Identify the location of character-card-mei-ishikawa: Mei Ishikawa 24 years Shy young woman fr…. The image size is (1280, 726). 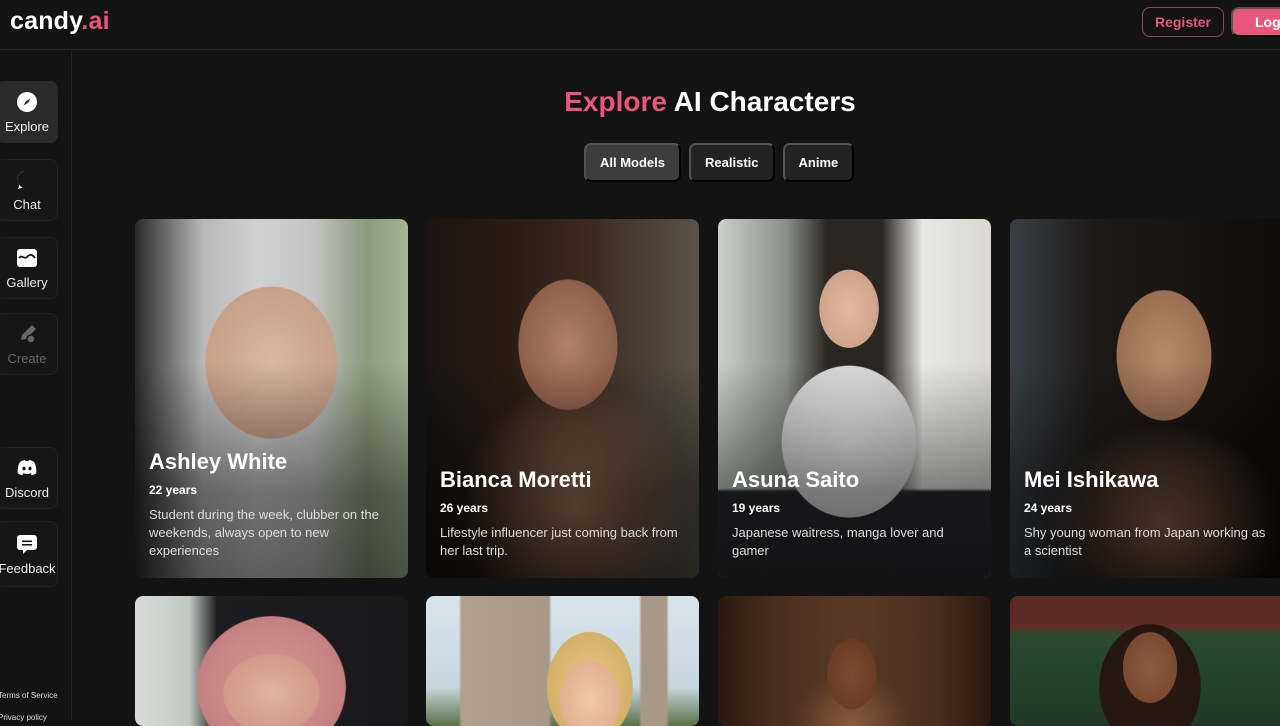
(1145, 398).